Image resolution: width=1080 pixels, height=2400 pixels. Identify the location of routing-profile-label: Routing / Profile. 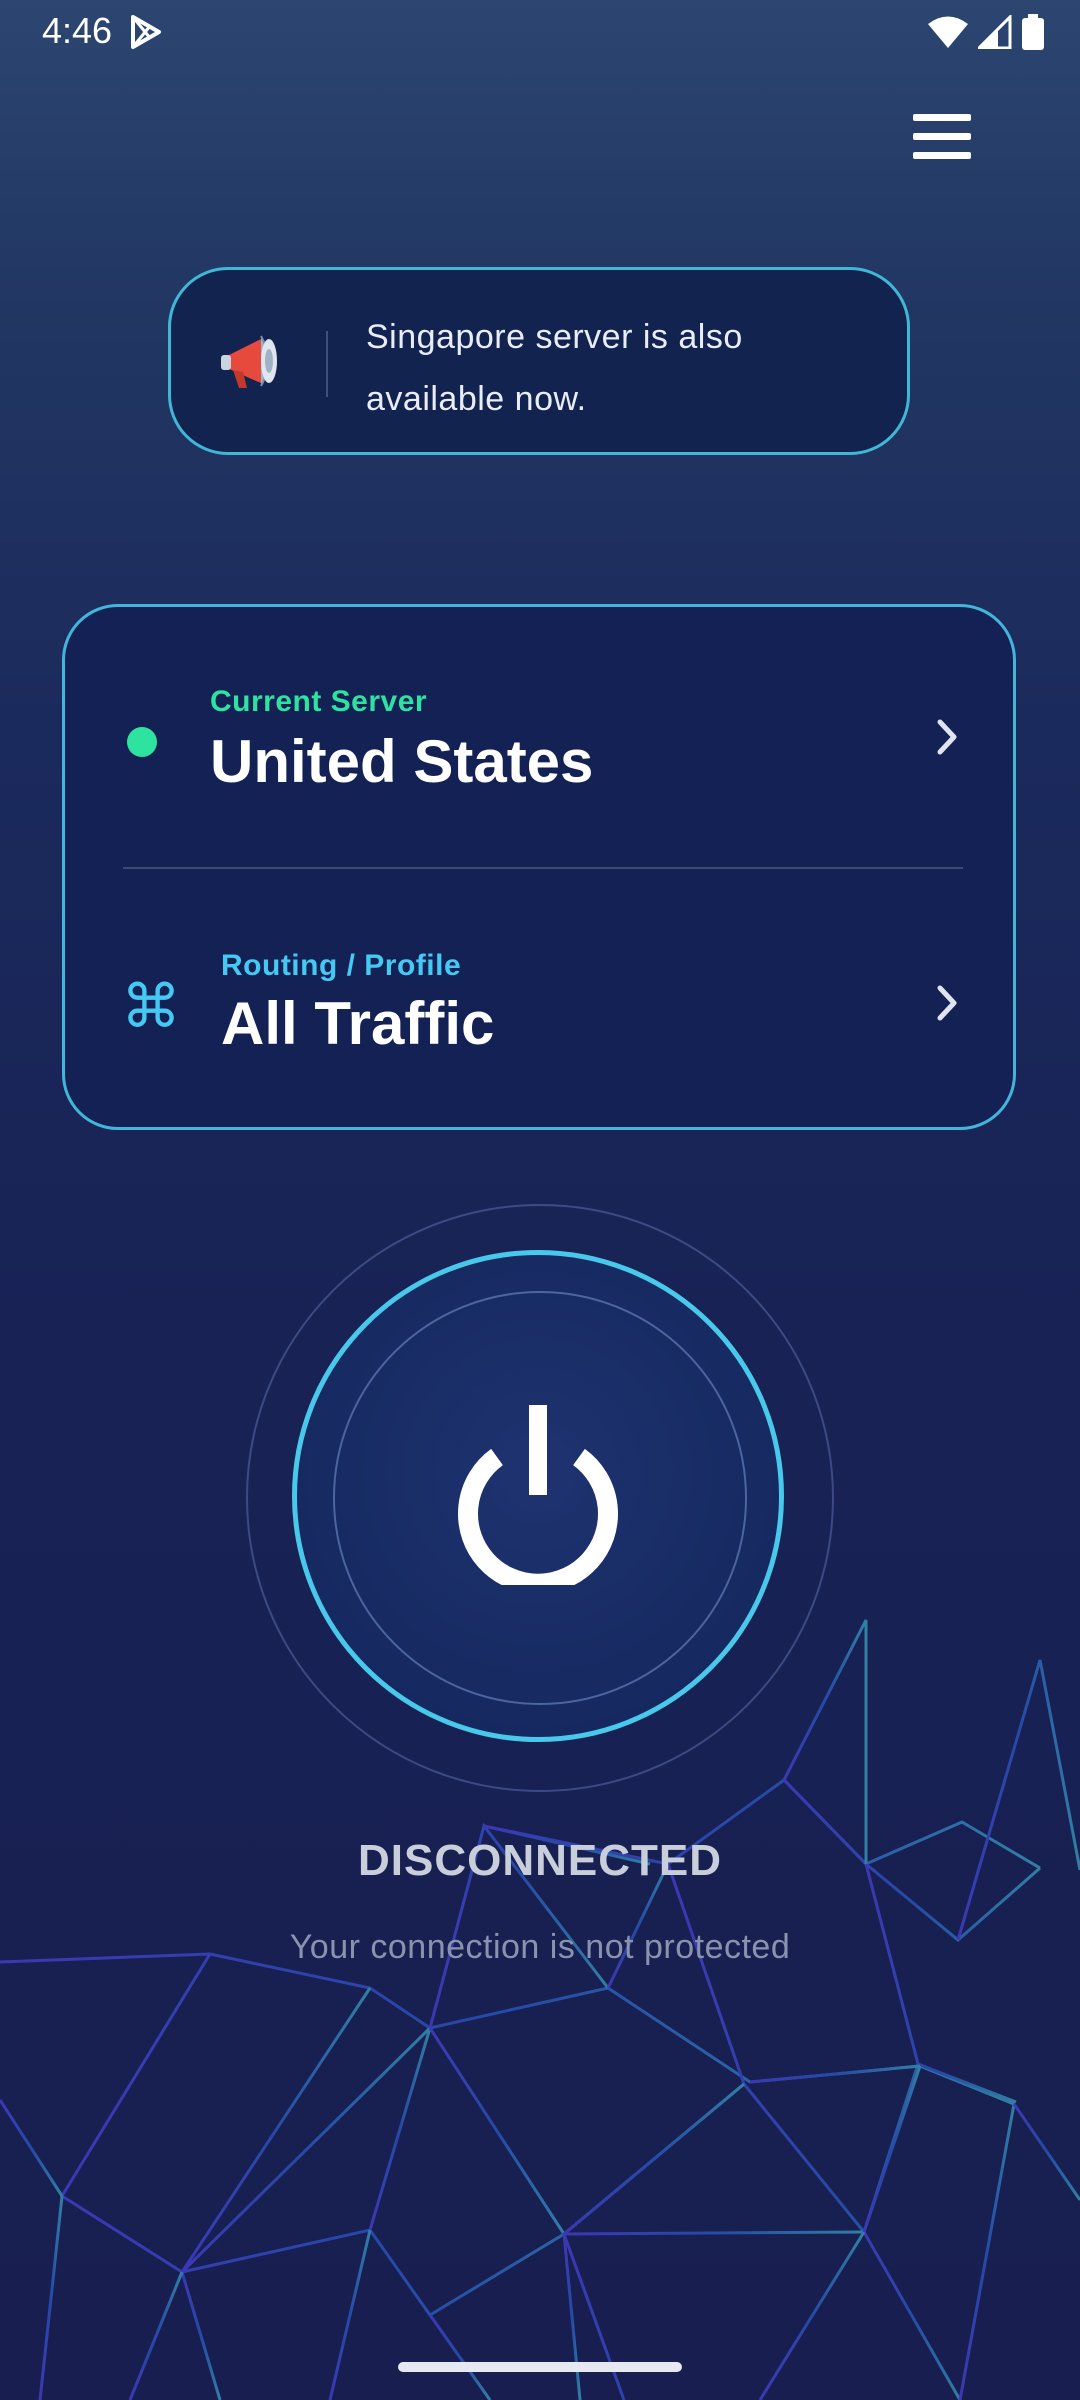
(341, 965).